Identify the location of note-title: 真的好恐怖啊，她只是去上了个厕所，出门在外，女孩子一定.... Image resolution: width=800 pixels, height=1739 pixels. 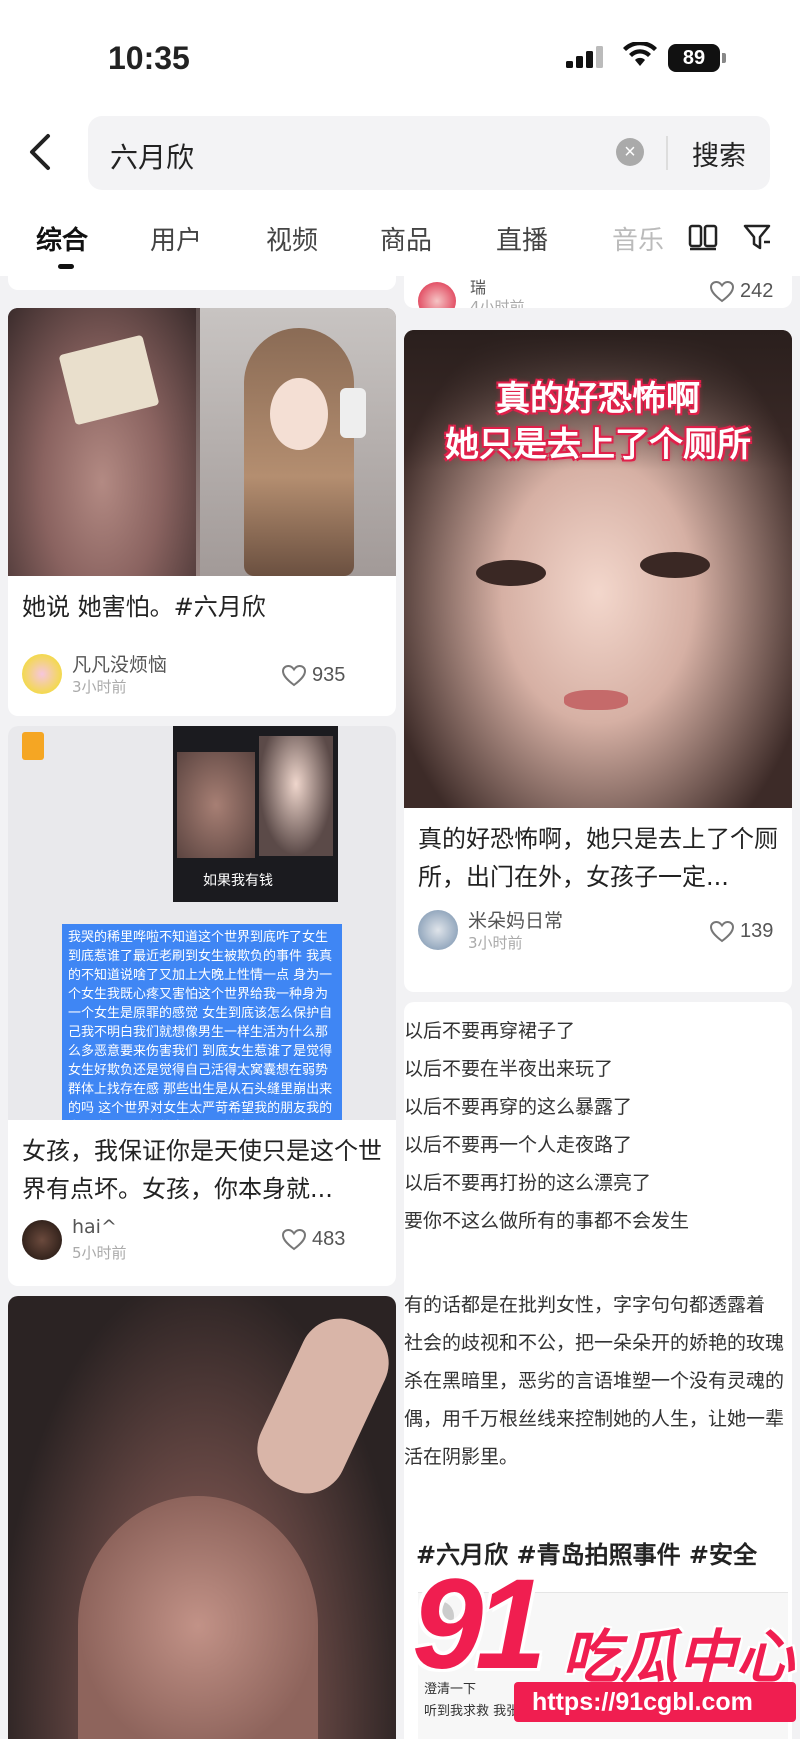
(599, 858).